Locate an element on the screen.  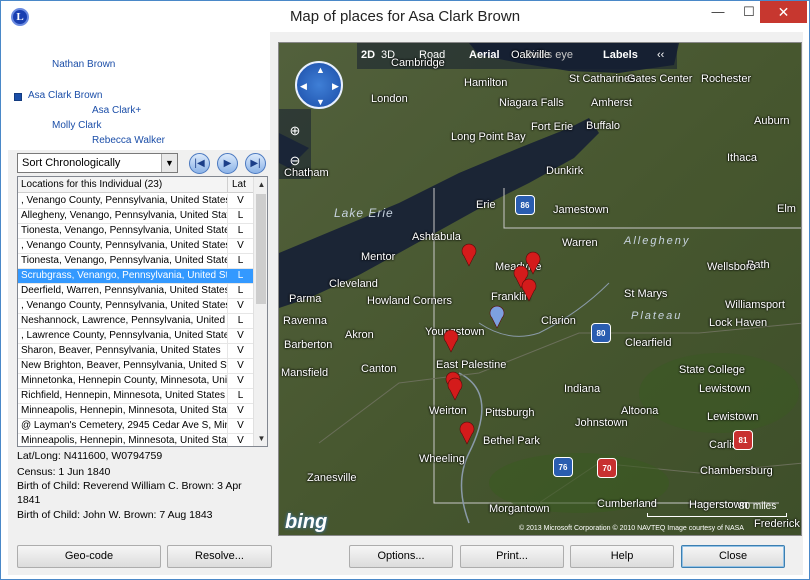
city-label: Warren is located at coordinates (580, 243).